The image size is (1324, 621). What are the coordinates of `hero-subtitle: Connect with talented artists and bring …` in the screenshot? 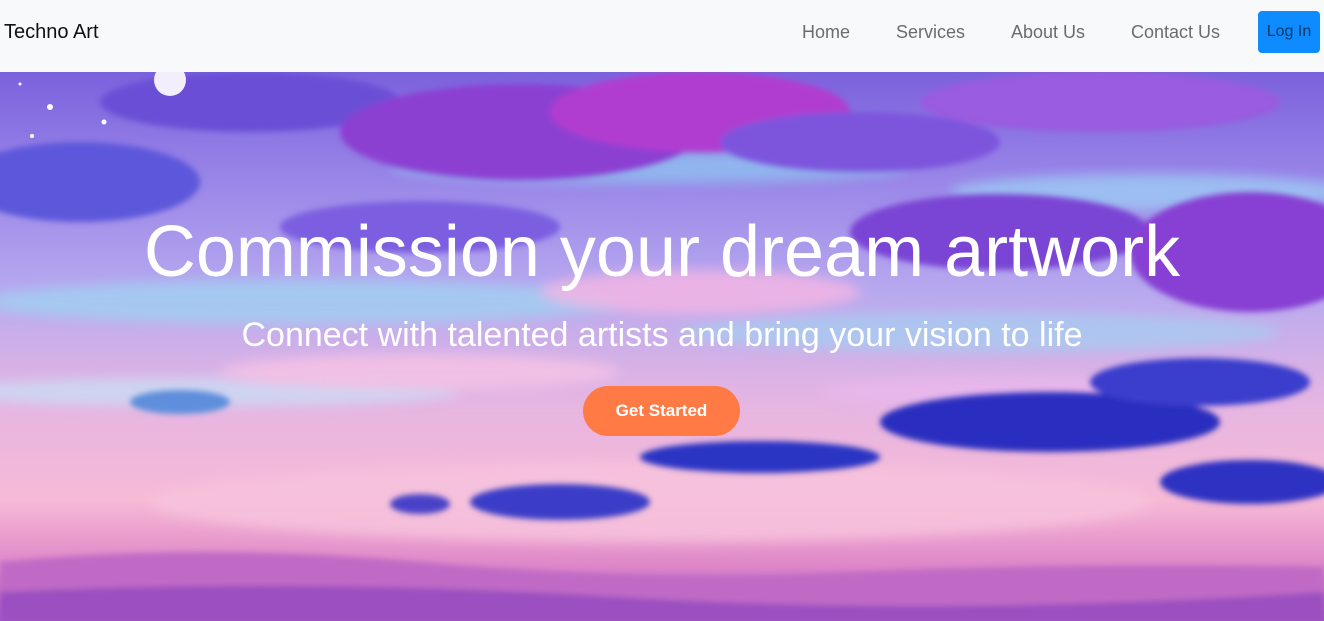 It's located at (662, 335).